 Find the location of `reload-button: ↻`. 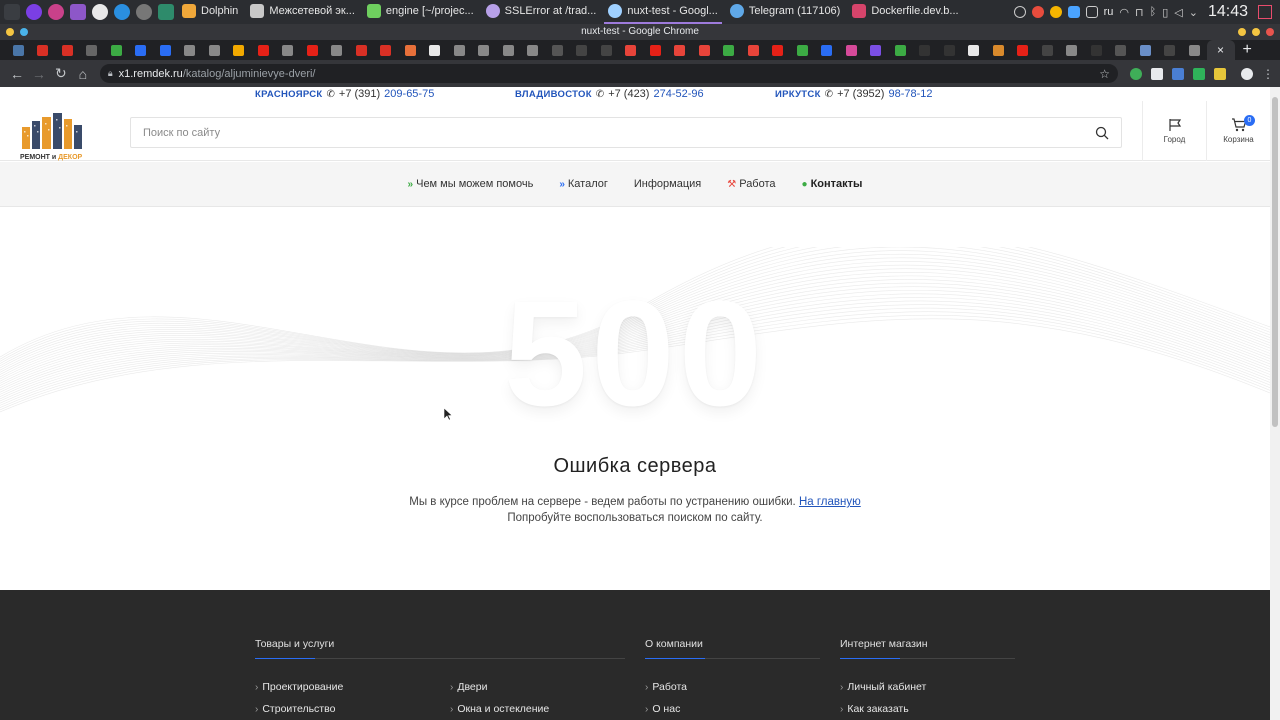

reload-button: ↻ is located at coordinates (61, 74).